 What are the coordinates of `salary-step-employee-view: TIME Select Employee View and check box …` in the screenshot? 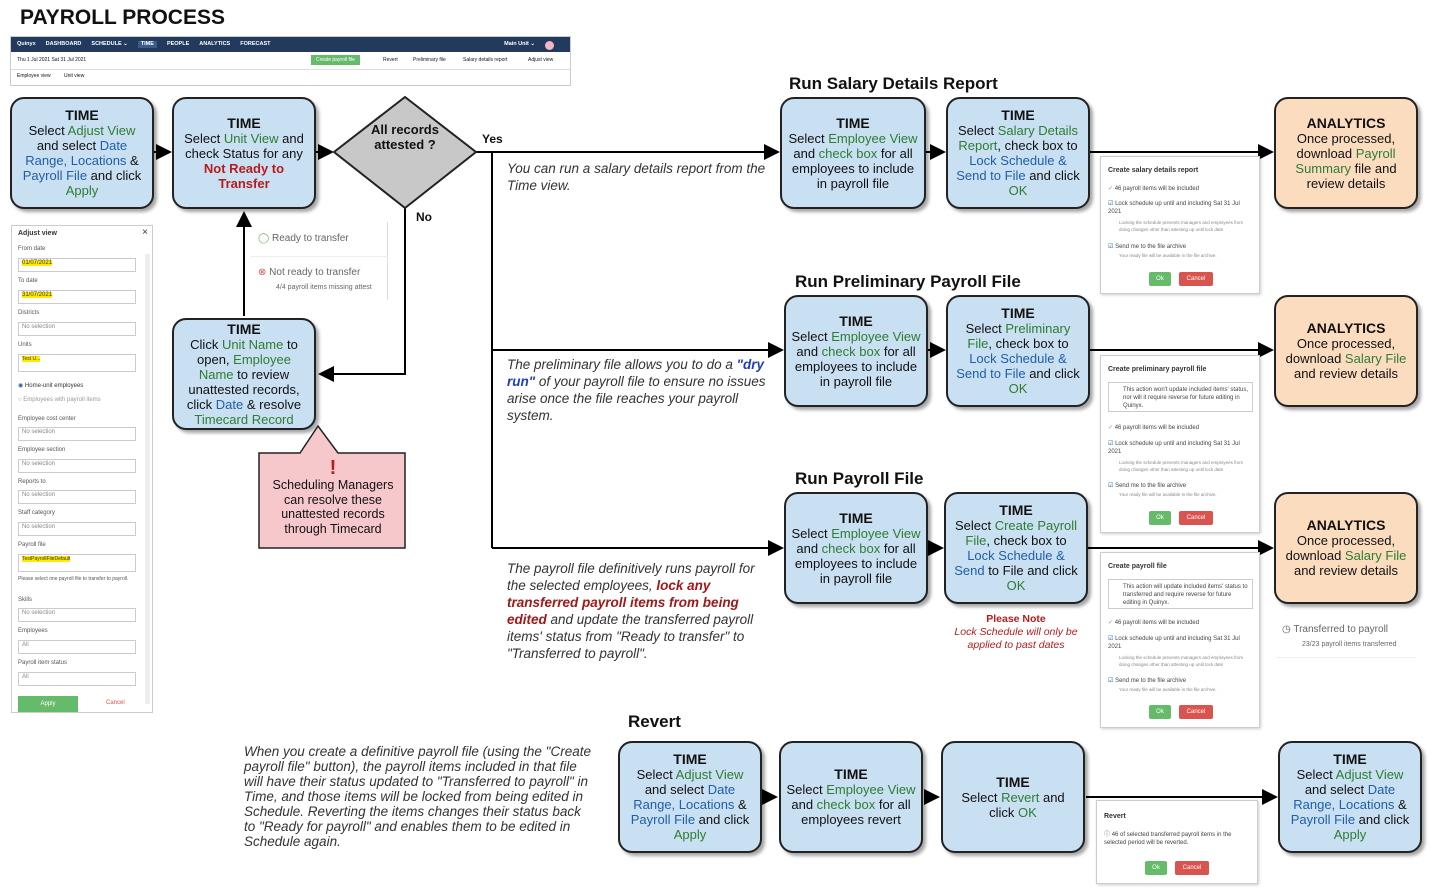 It's located at (853, 153).